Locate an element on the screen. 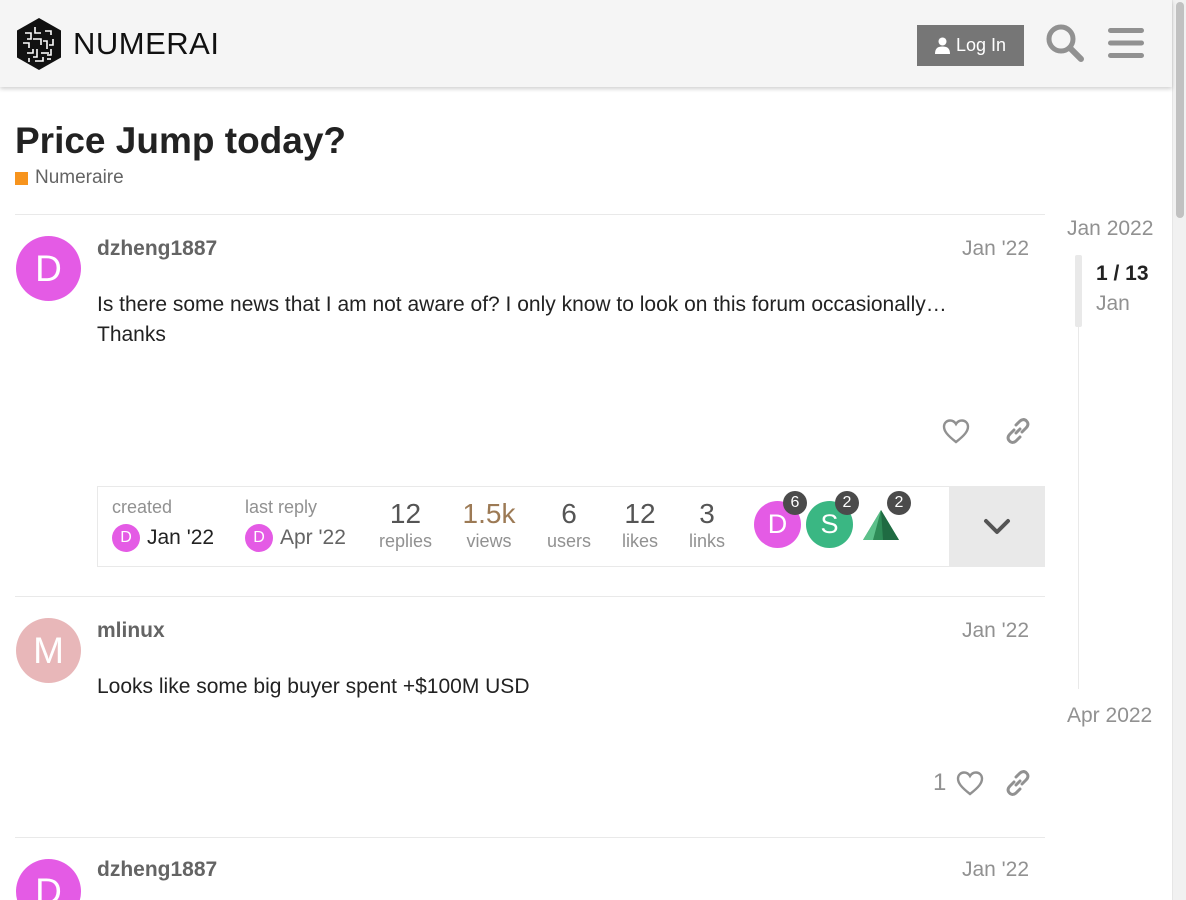 The height and width of the screenshot is (900, 1186). expand-topic-map-button is located at coordinates (997, 526).